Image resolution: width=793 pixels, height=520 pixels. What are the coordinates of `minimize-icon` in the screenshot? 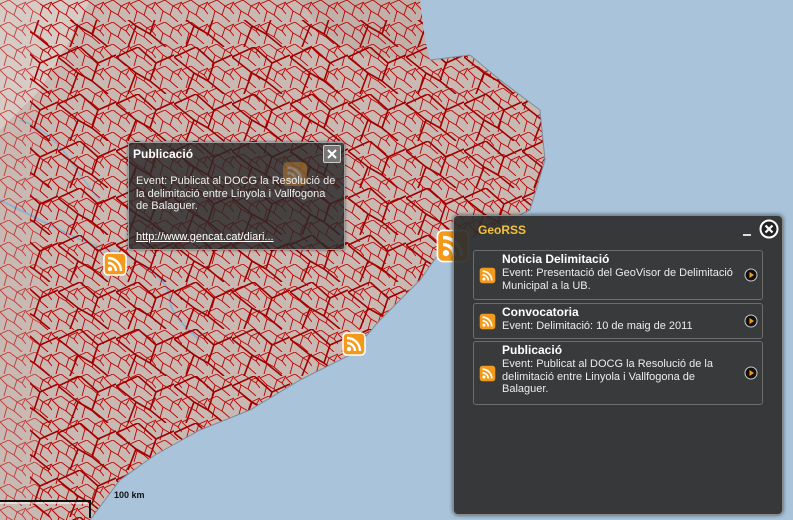 It's located at (747, 231).